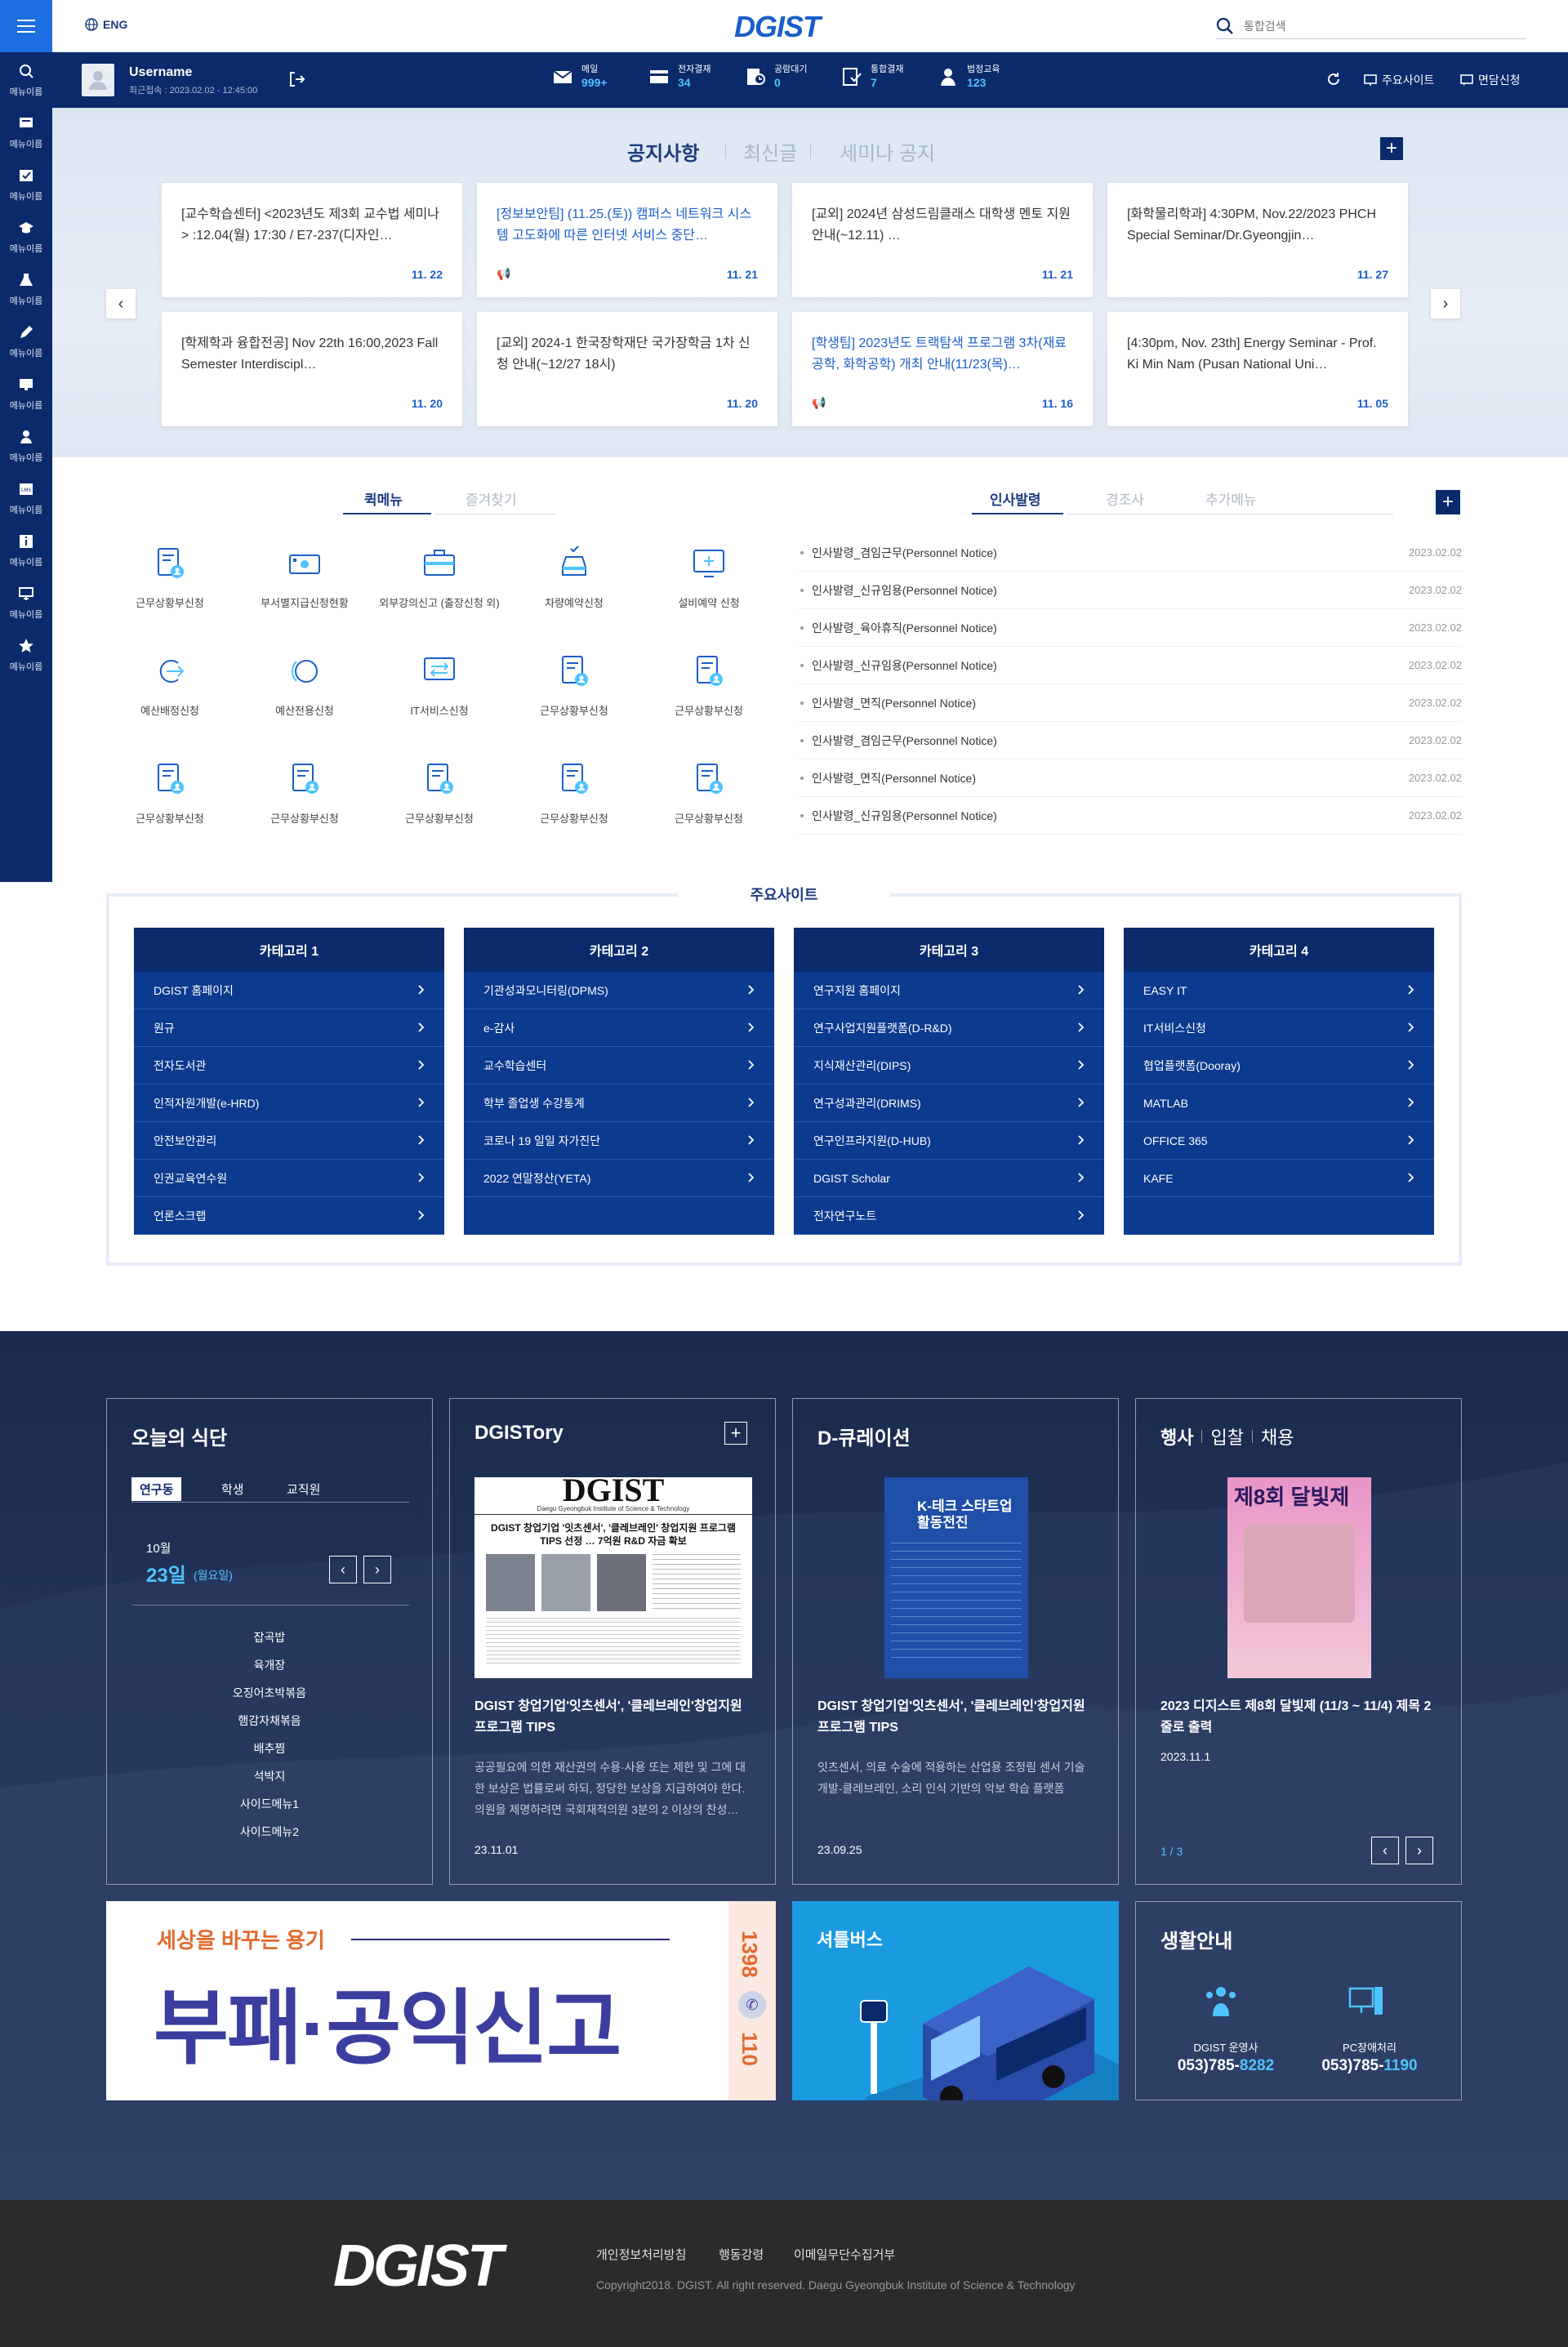 This screenshot has width=1568, height=2347. Describe the element at coordinates (1279, 1103) in the screenshot. I see `site-link: MATLAB` at that location.